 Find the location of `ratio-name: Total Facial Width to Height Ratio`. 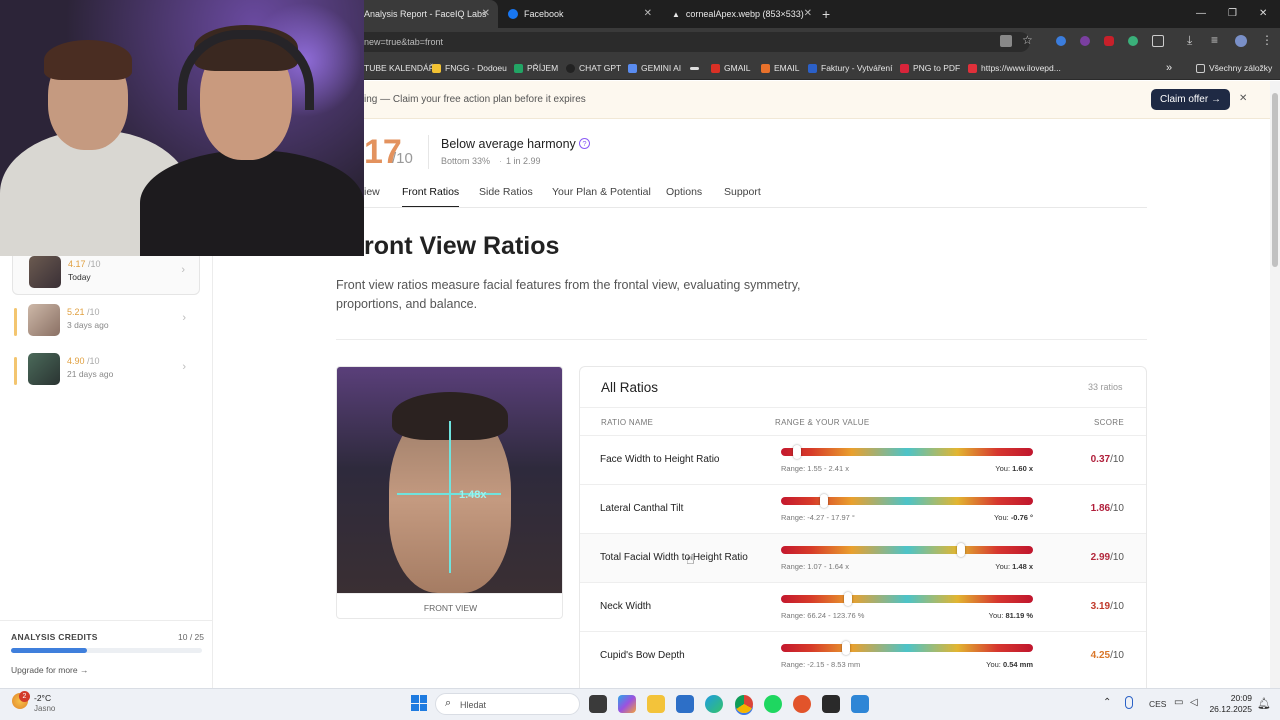

ratio-name: Total Facial Width to Height Ratio is located at coordinates (674, 557).